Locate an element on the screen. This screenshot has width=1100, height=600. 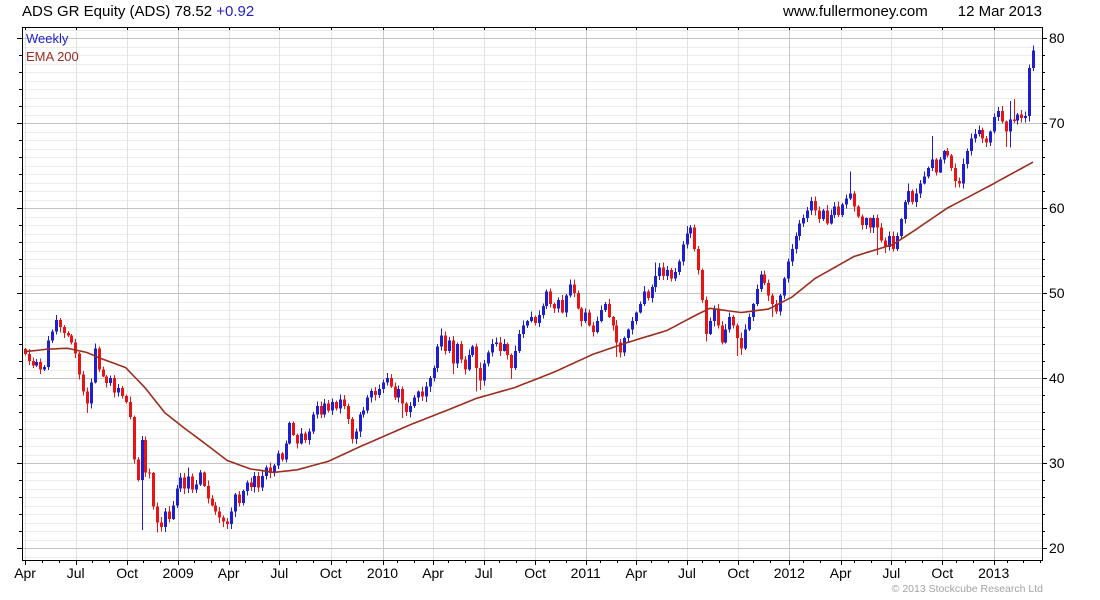
copyright-notice: © 2013 Stockcube Research Ltd is located at coordinates (967, 589).